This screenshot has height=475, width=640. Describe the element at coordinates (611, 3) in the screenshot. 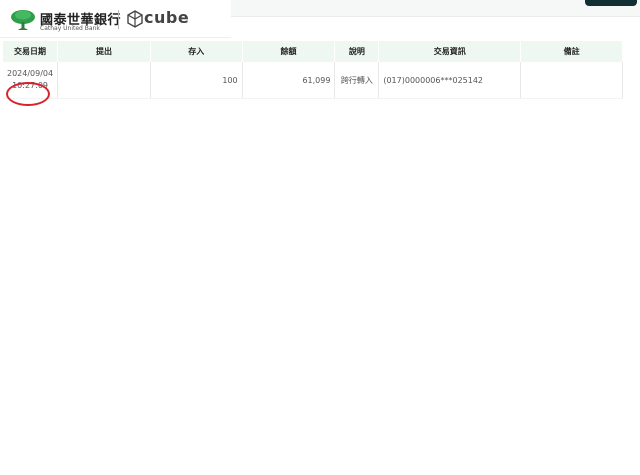

I see `top-action-button` at that location.